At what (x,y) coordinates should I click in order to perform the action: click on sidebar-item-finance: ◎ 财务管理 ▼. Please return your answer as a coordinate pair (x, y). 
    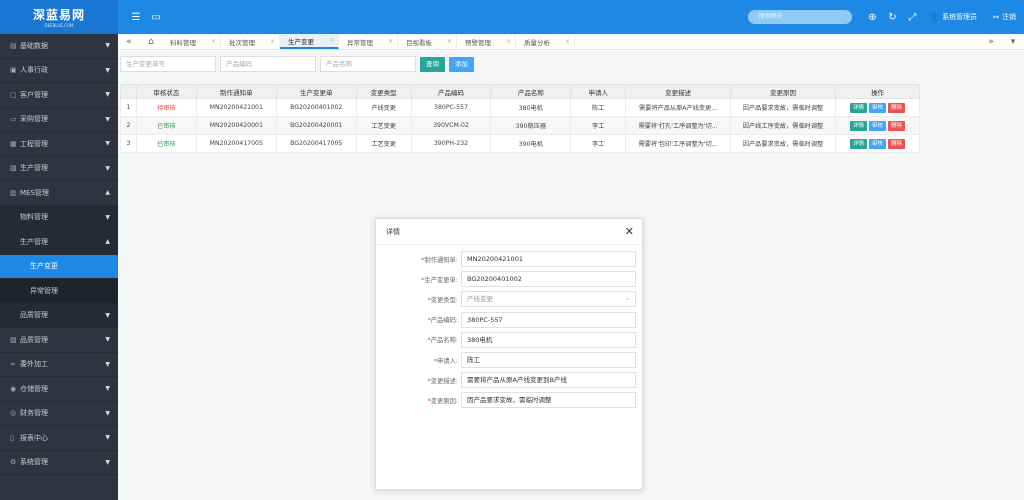
    Looking at the image, I should click on (59, 414).